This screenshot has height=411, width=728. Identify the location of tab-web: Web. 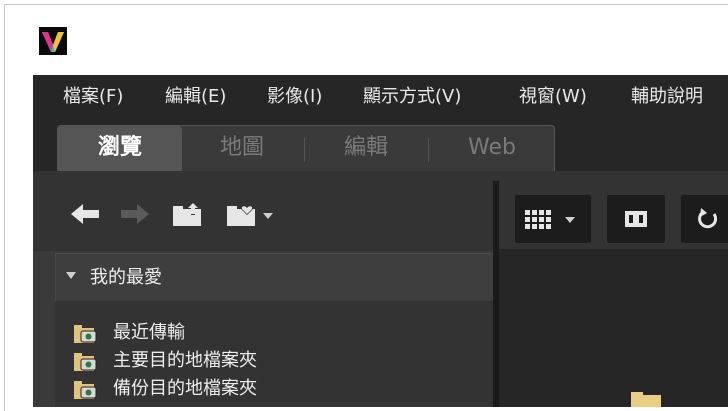
(492, 149).